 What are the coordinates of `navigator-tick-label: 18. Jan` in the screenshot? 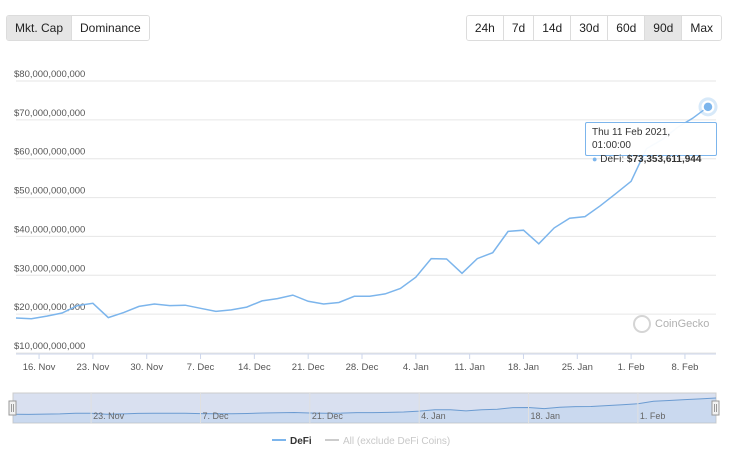 It's located at (546, 416).